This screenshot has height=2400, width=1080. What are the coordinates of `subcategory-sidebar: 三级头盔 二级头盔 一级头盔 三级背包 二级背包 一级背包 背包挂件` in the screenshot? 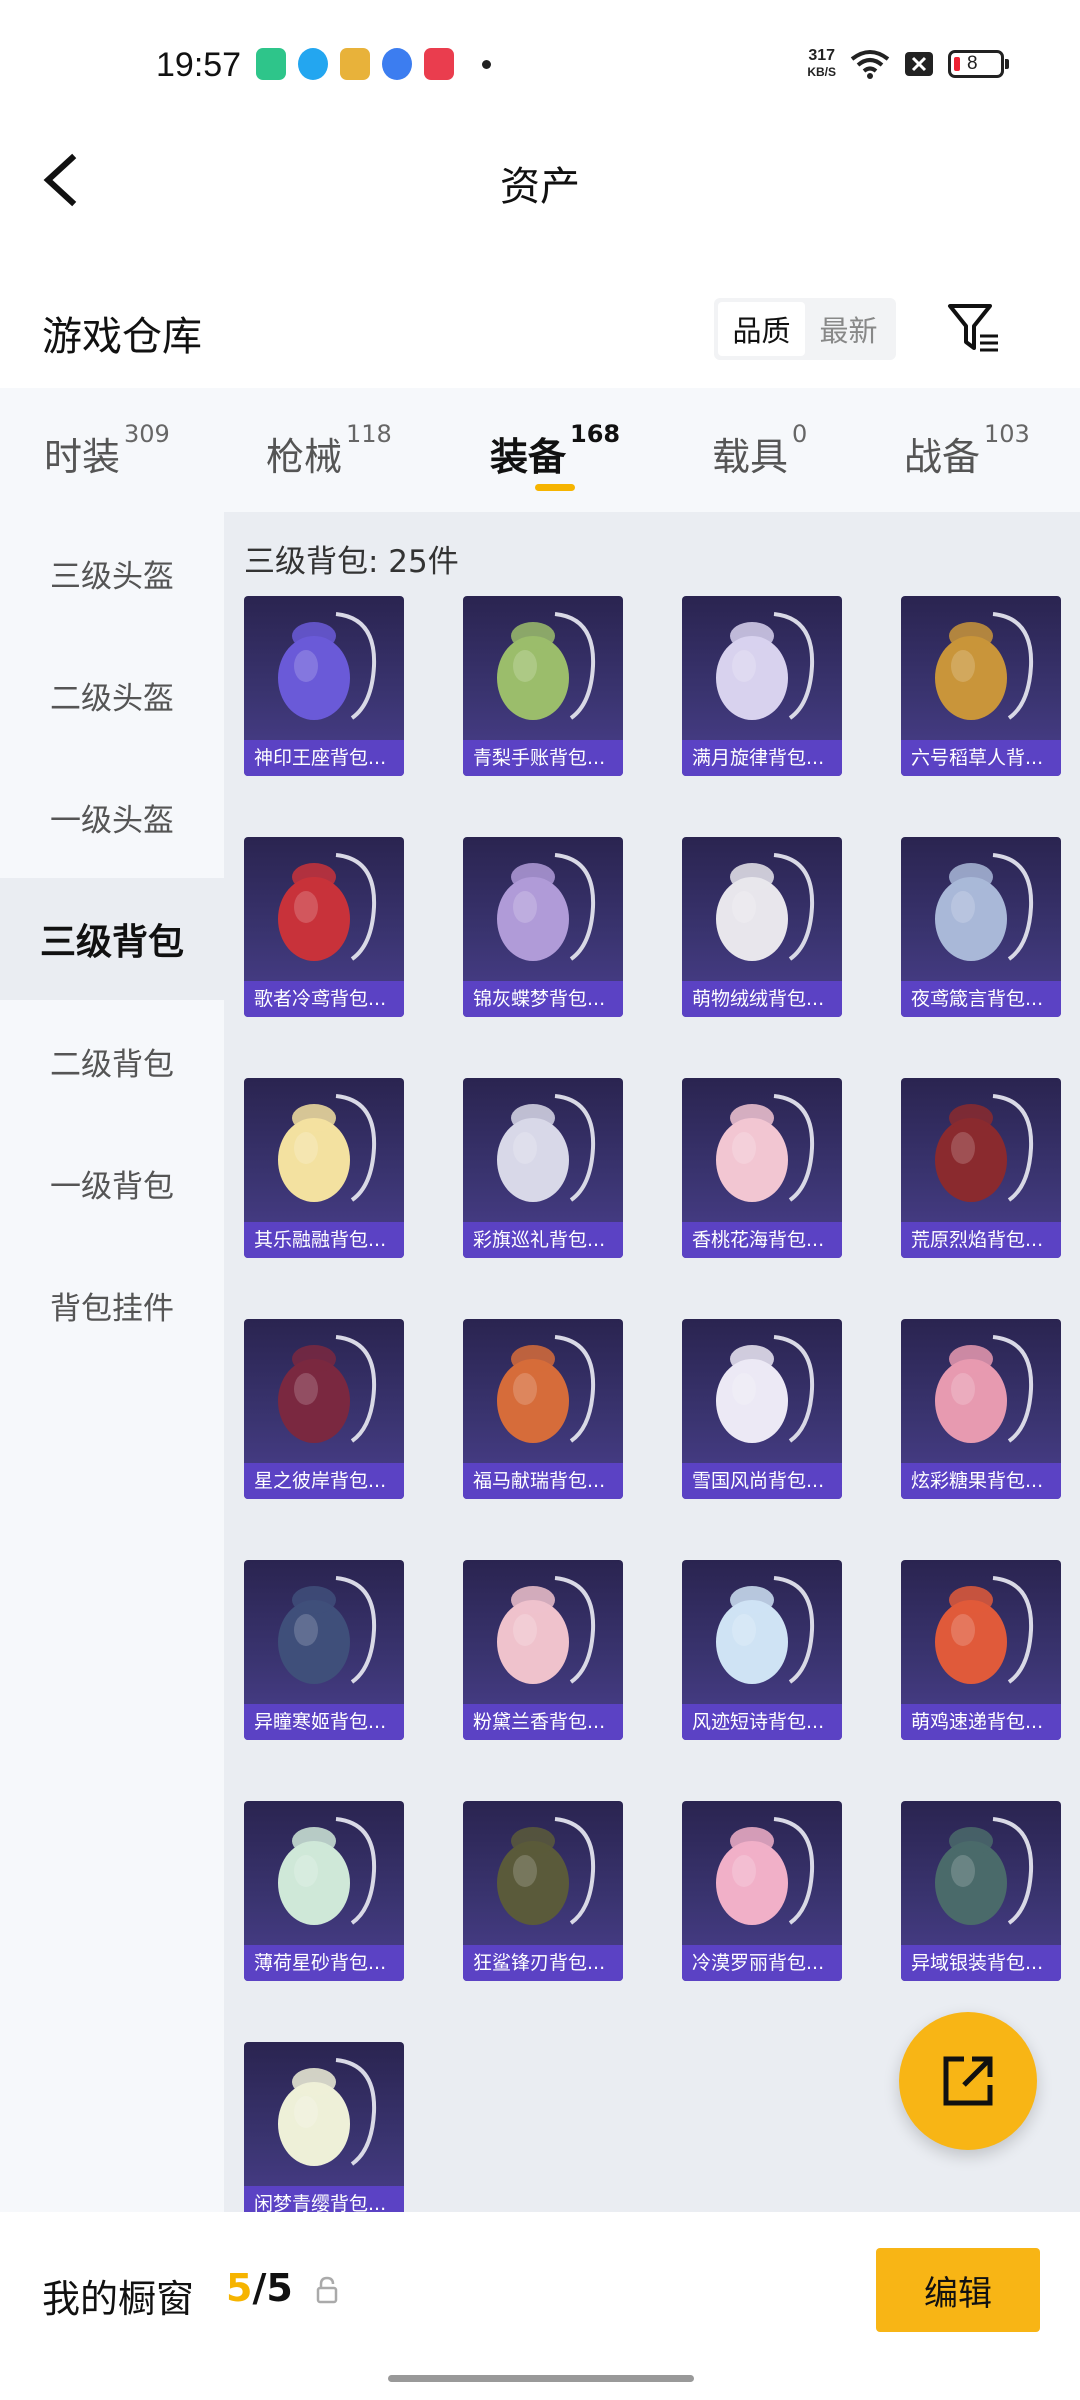 It's located at (112, 1362).